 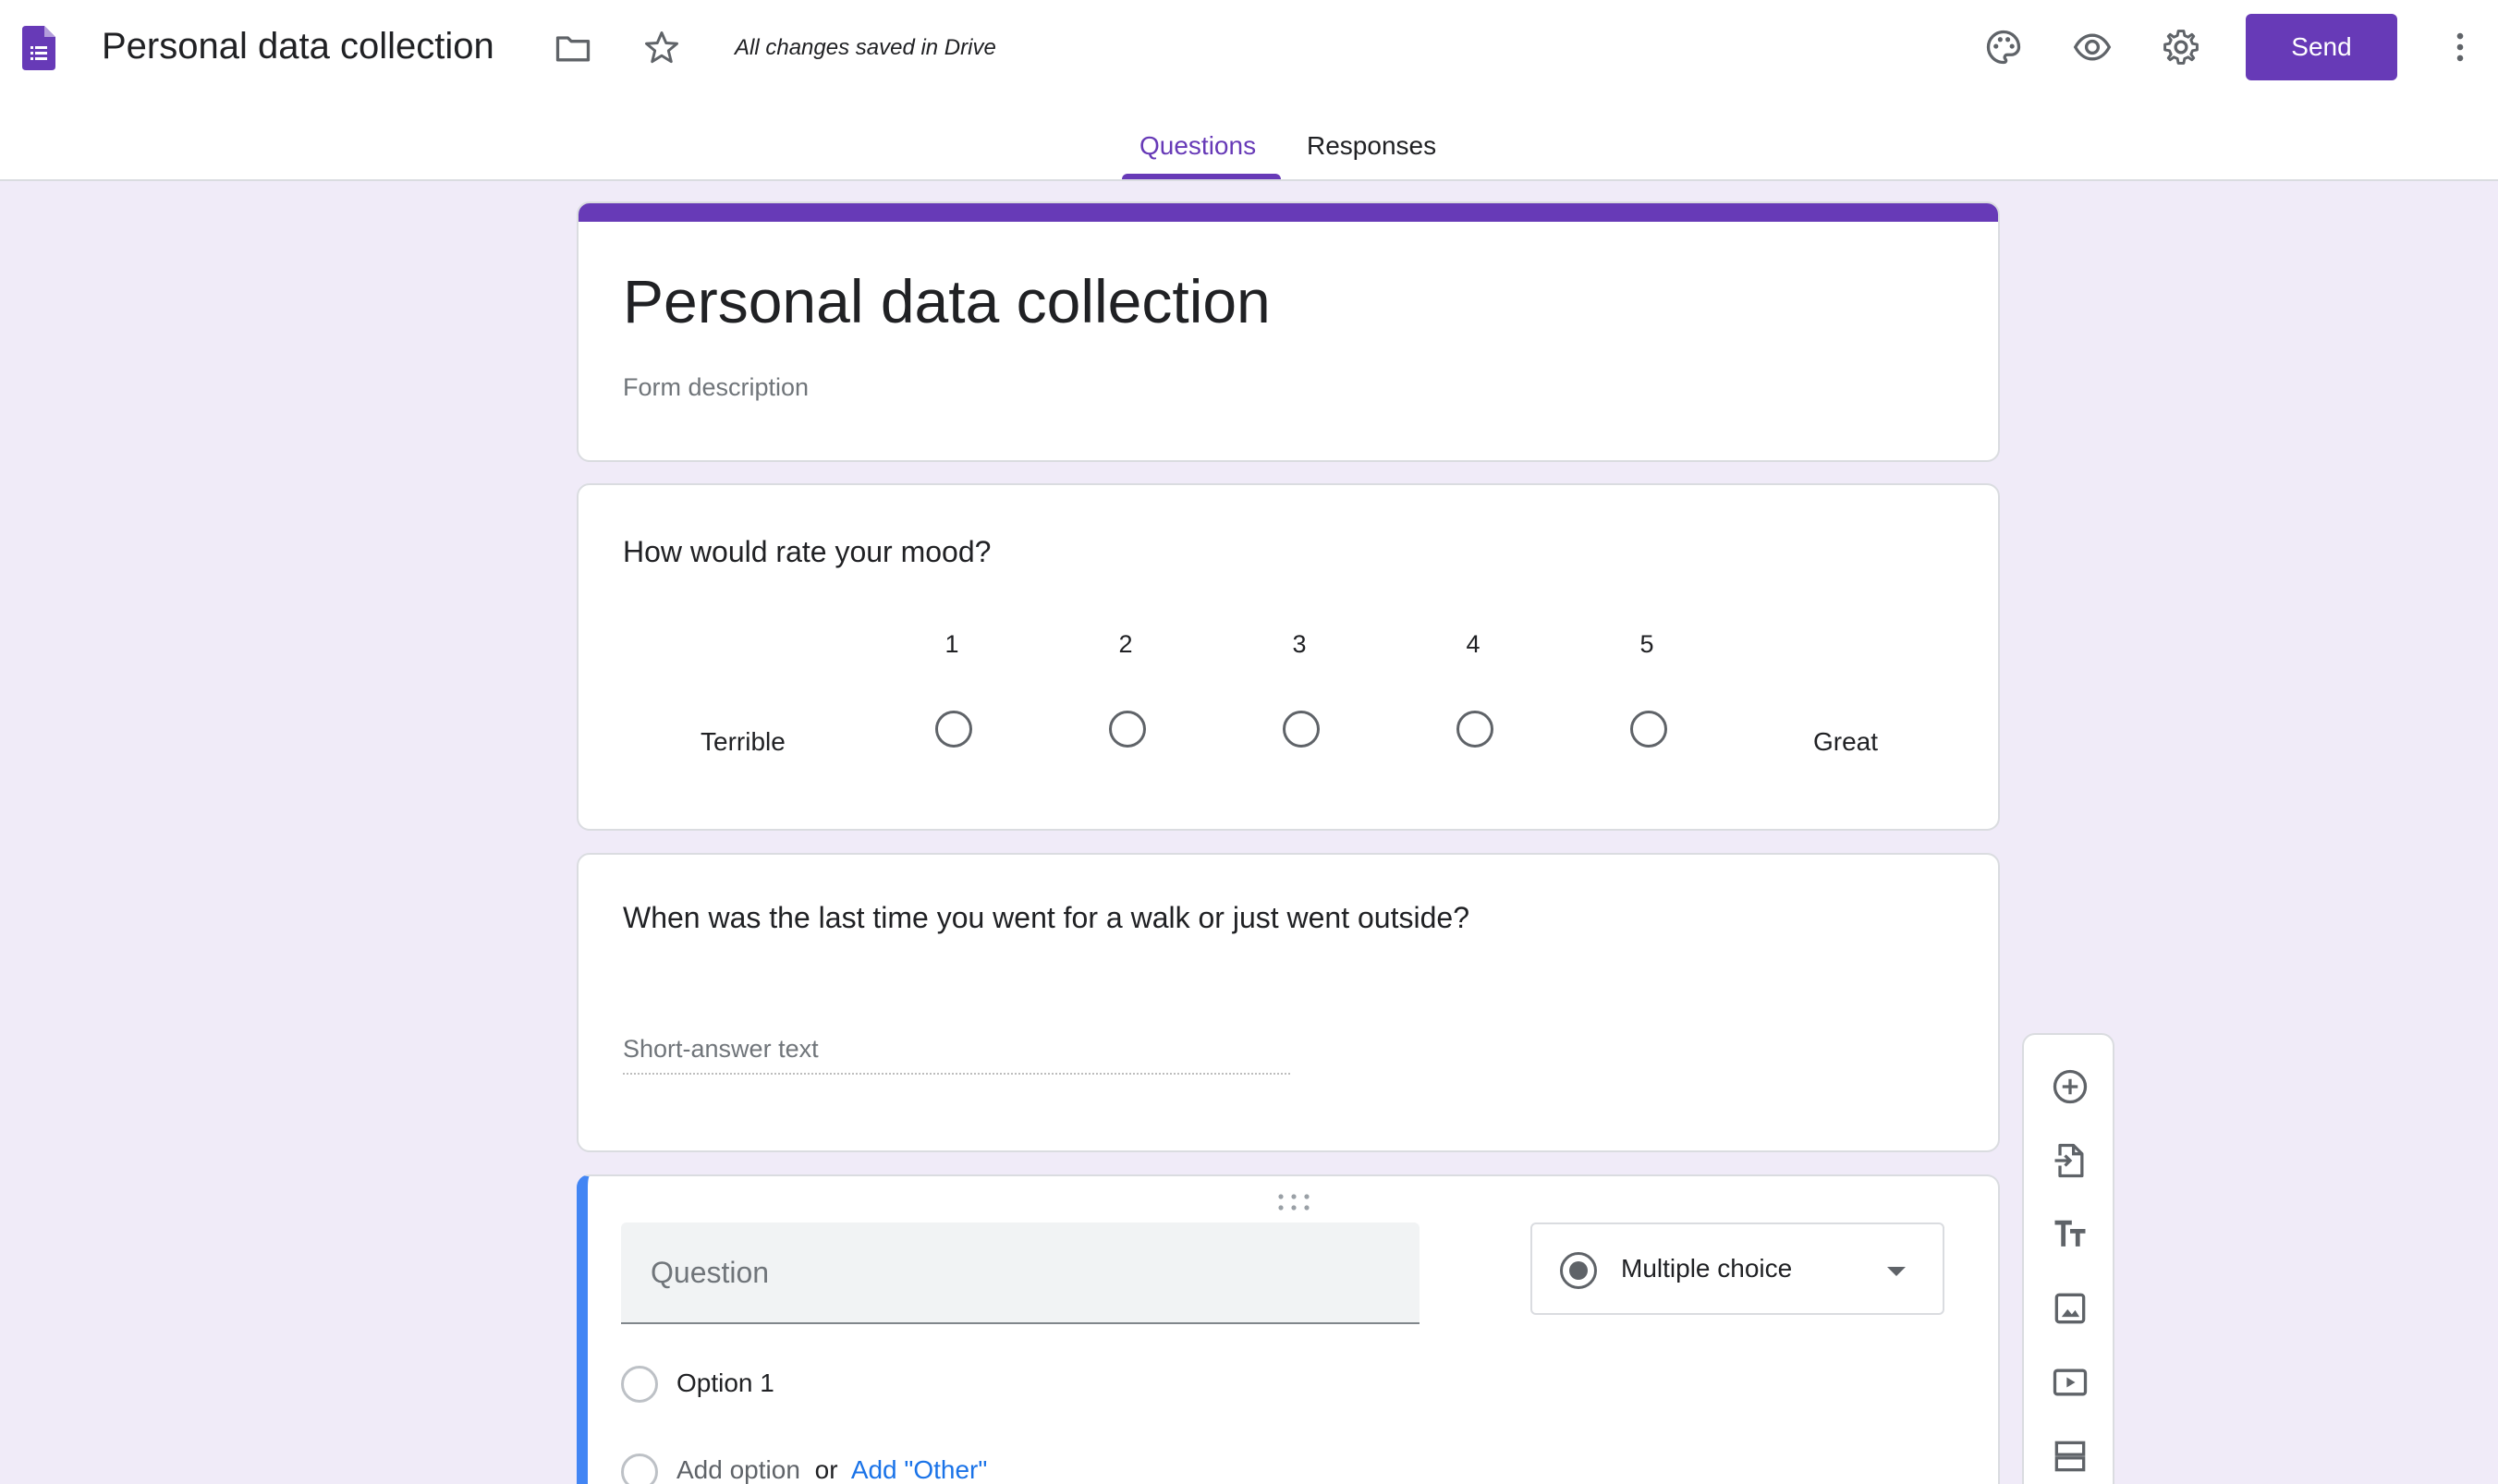 What do you see at coordinates (1125, 644) in the screenshot?
I see `scale-number: 2` at bounding box center [1125, 644].